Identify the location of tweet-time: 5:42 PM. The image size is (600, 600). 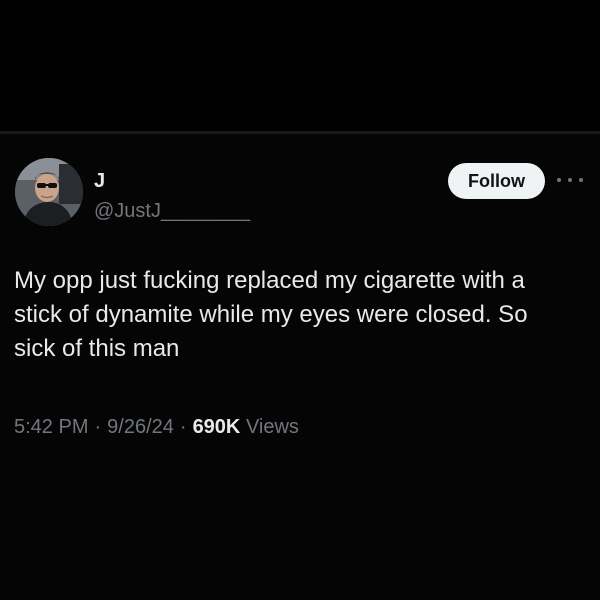
(51, 427).